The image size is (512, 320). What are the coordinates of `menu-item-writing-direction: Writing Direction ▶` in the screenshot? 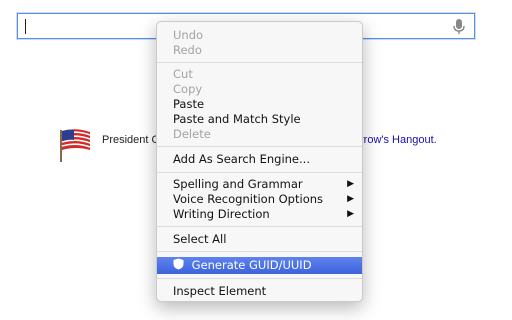 It's located at (259, 214).